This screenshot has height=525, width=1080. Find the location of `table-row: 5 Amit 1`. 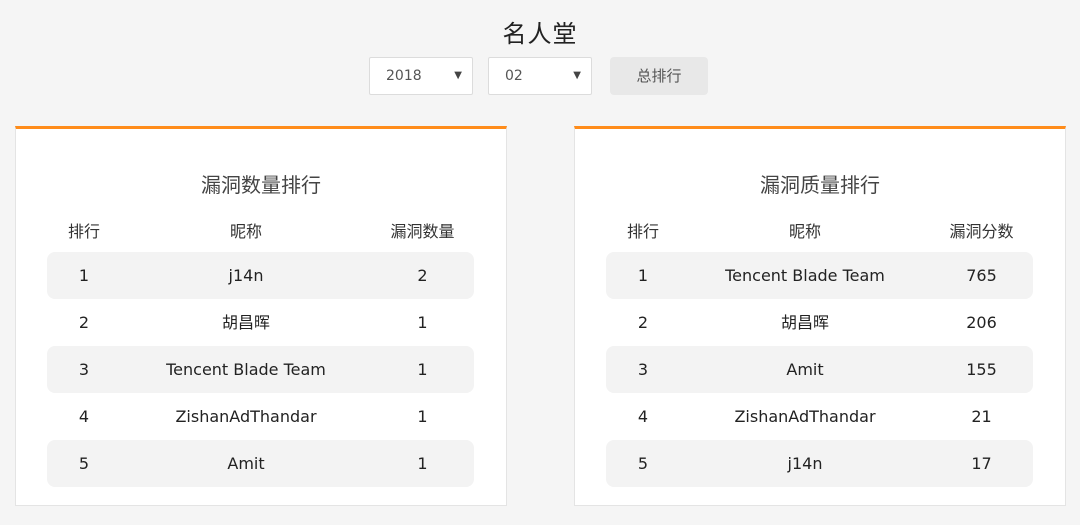

table-row: 5 Amit 1 is located at coordinates (260, 463).